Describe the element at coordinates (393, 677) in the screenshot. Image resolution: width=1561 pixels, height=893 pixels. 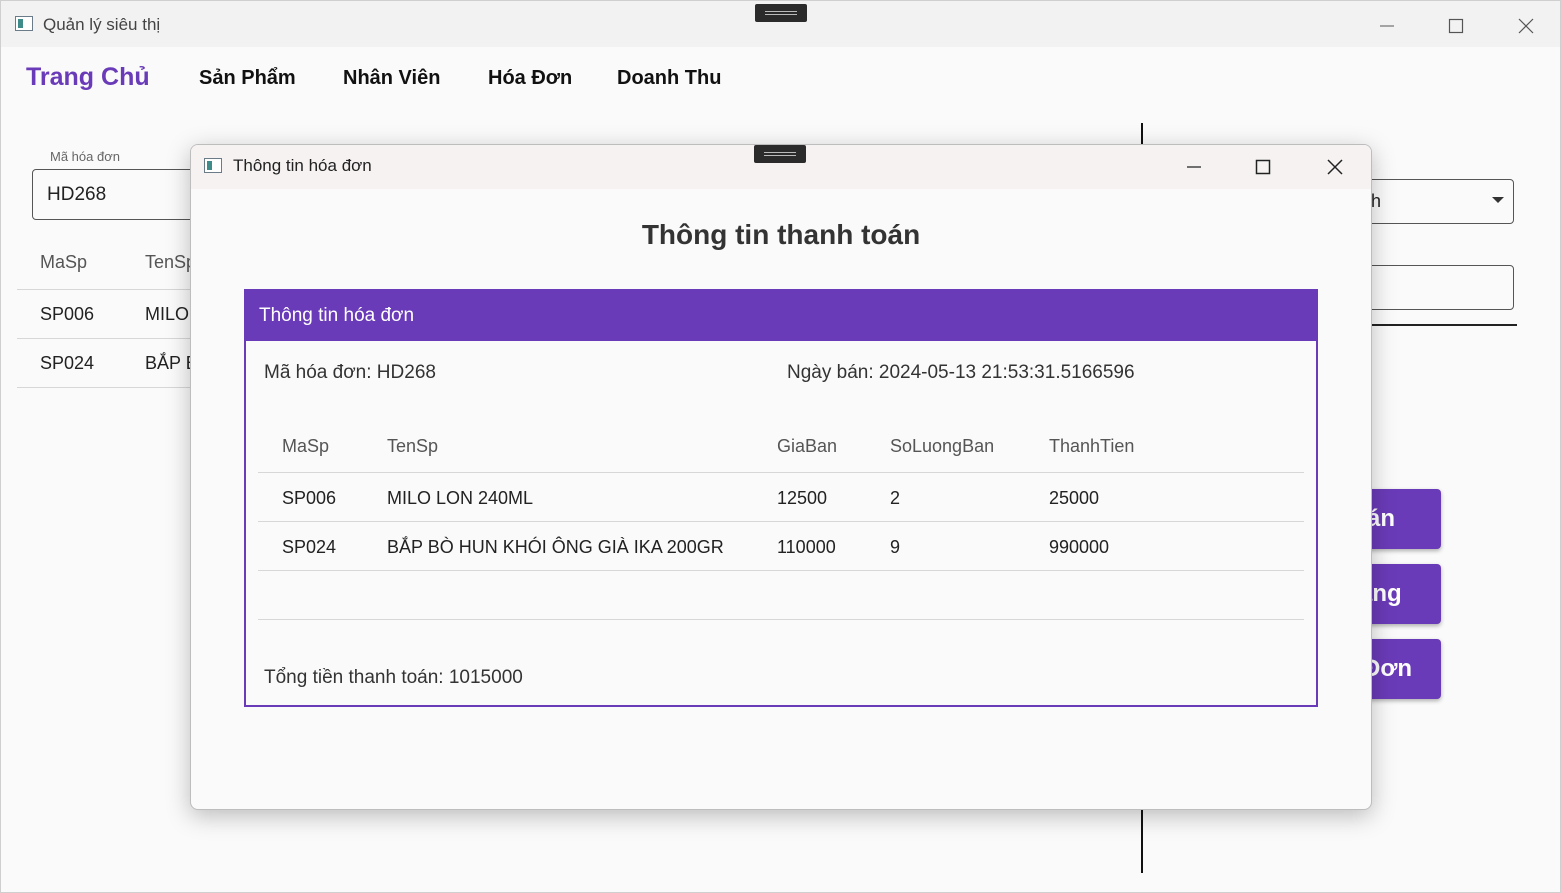
I see `total-text: Tổng tiền thanh toán: 1015000` at that location.